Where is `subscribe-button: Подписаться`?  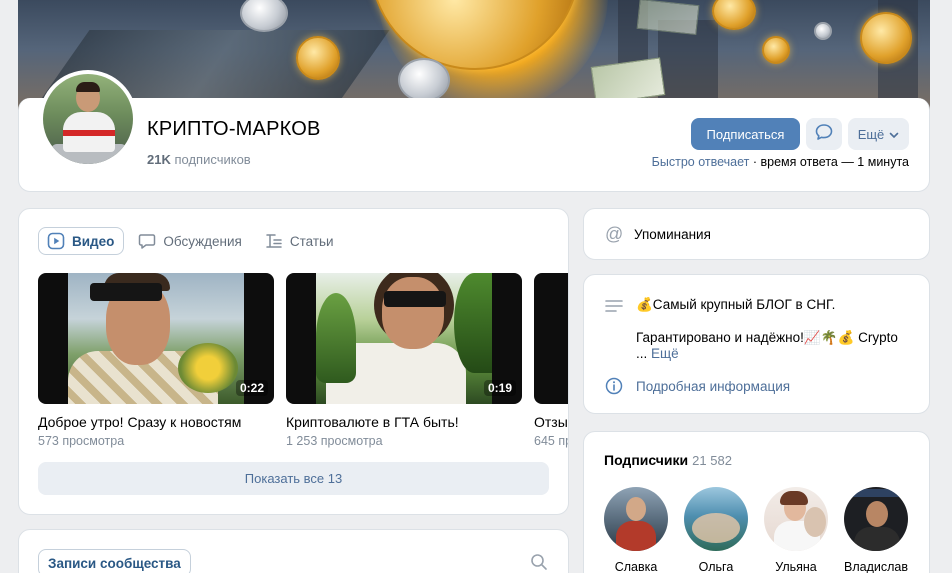 subscribe-button: Подписаться is located at coordinates (745, 134).